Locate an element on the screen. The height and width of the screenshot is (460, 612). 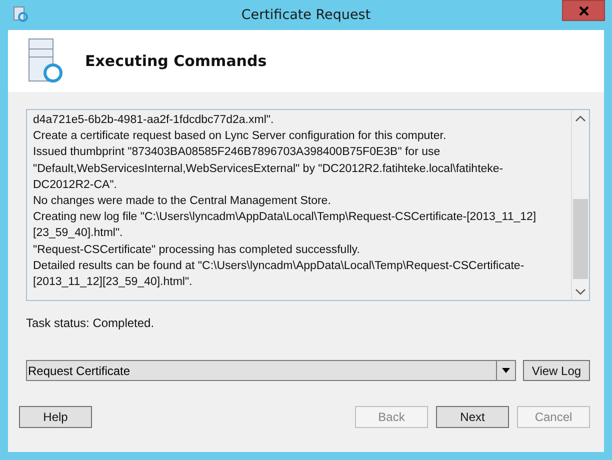
scrollbar is located at coordinates (580, 205).